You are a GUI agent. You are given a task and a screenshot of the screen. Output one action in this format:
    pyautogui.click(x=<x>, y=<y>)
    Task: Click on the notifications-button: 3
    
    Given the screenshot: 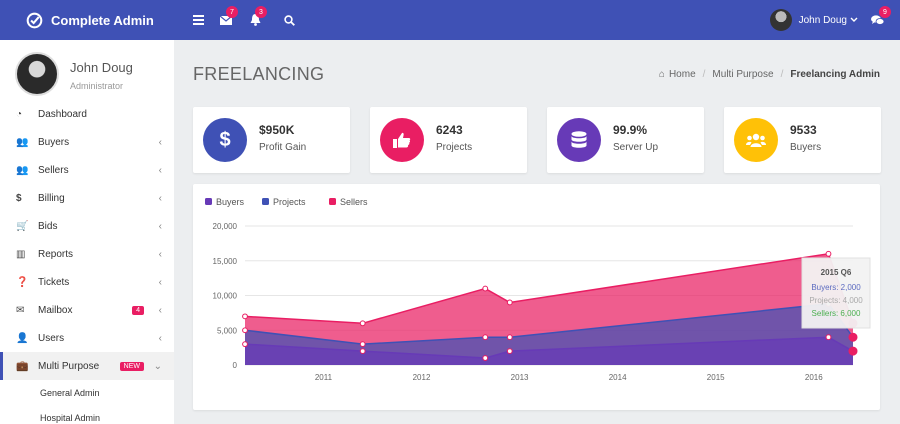 What is the action you would take?
    pyautogui.click(x=257, y=17)
    